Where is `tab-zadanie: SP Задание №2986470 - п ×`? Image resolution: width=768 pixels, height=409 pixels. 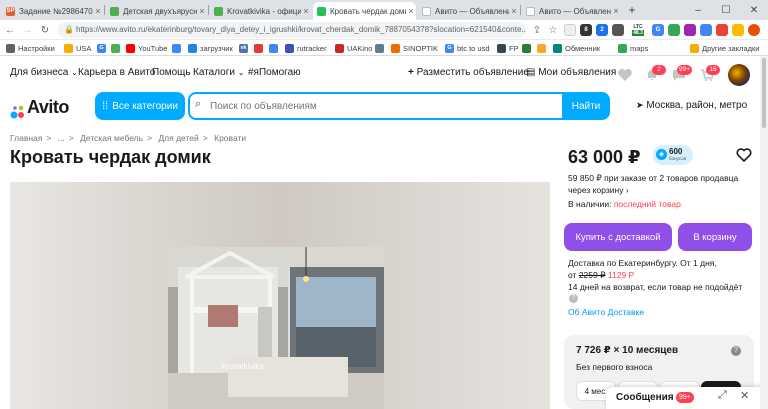
tab-zadanie: SP Задание №2986470 - п × is located at coordinates (52, 11).